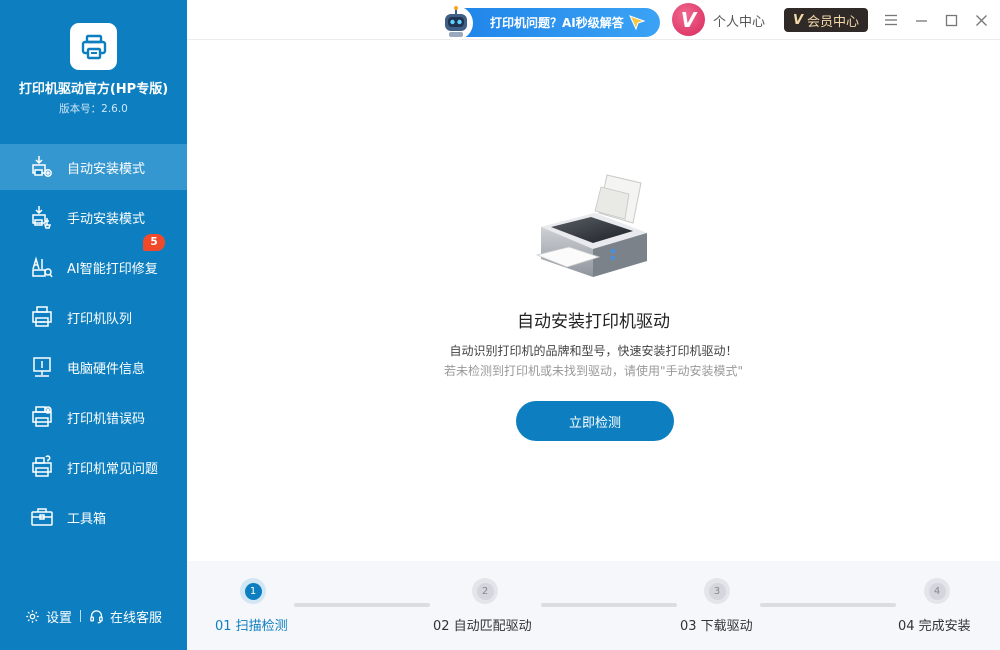 This screenshot has width=1000, height=650. What do you see at coordinates (833, 22) in the screenshot?
I see `vip-label: 会员中心` at bounding box center [833, 22].